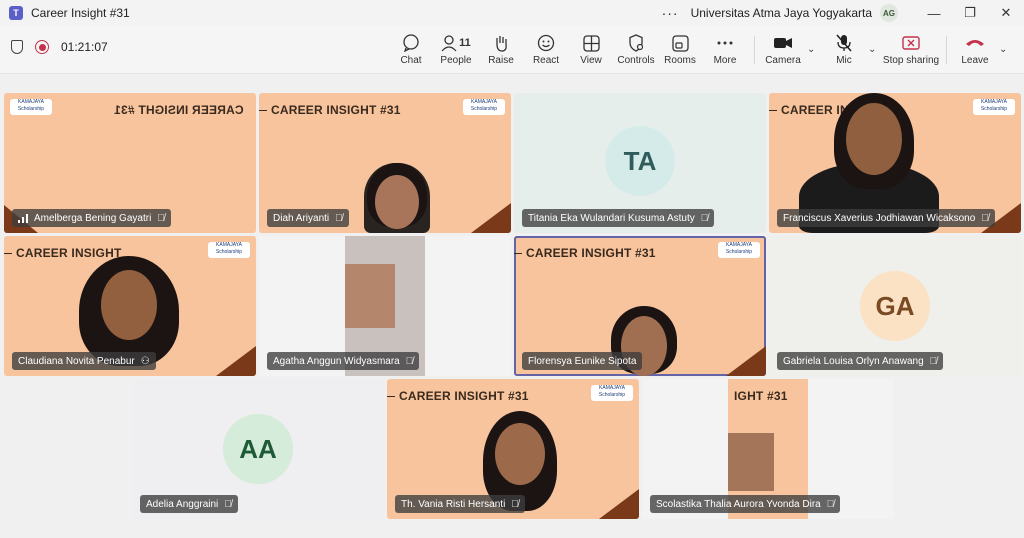 Image resolution: width=1024 pixels, height=538 pixels. Describe the element at coordinates (385, 306) in the screenshot. I see `participant-tile: Agatha Anggun Widyasmara 🎙̸` at that location.